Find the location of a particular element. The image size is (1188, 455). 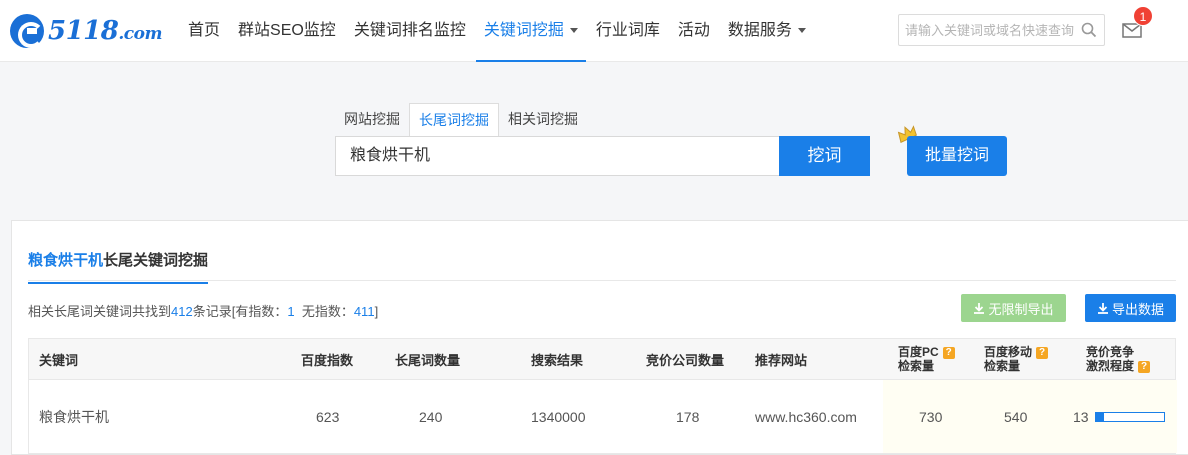

results-summary: 相关长尾词关键词共找到412条记录[有指数：1 无指数：411] is located at coordinates (203, 310).